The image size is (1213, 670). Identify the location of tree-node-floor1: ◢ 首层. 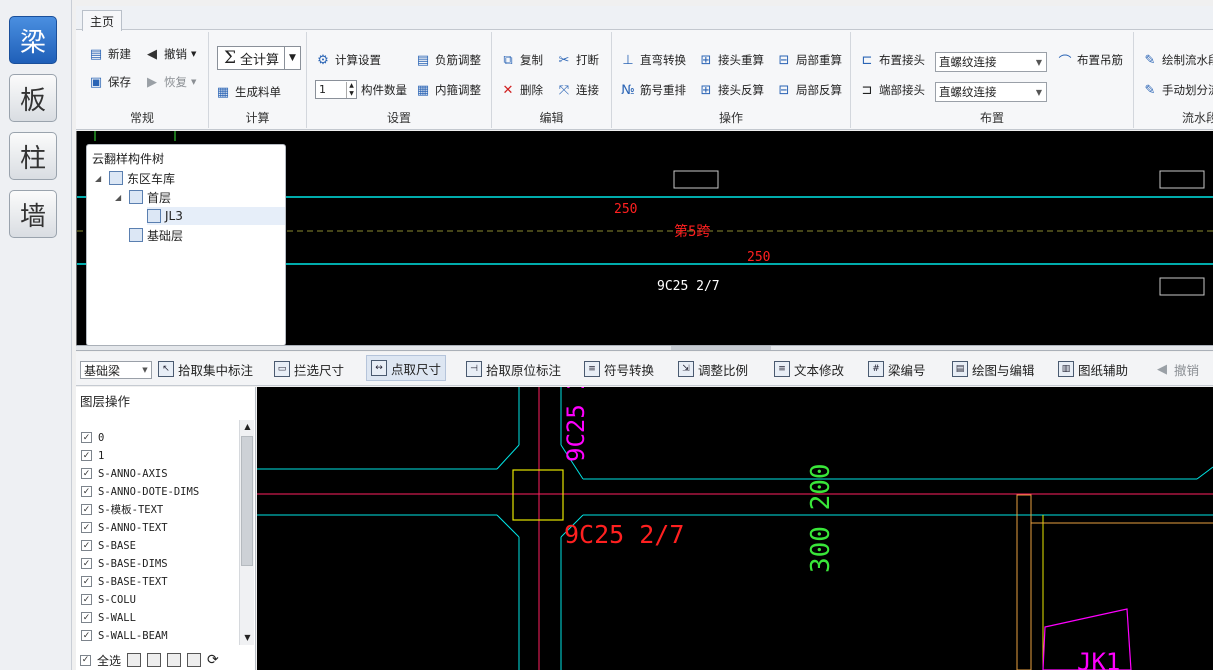
(143, 197).